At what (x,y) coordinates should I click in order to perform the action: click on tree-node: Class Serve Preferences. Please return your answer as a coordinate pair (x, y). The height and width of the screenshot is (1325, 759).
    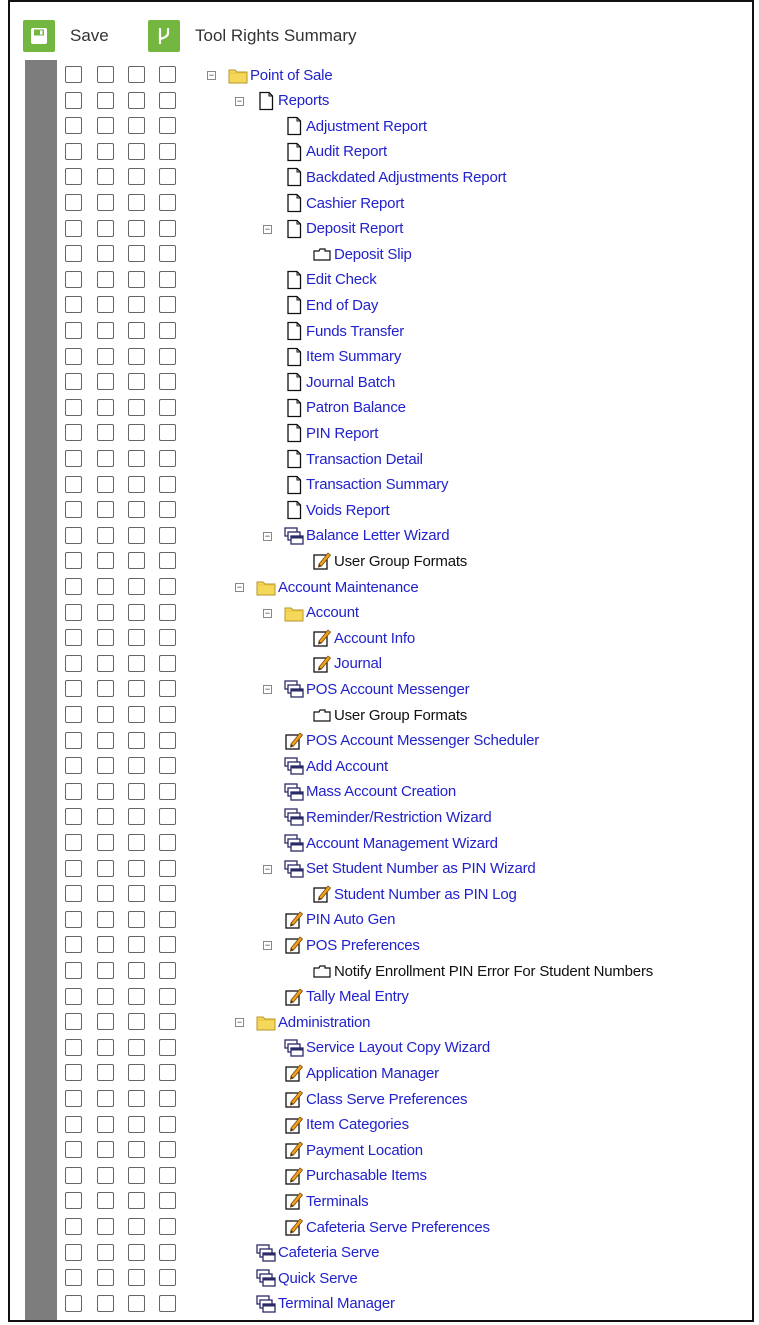
    Looking at the image, I should click on (376, 1099).